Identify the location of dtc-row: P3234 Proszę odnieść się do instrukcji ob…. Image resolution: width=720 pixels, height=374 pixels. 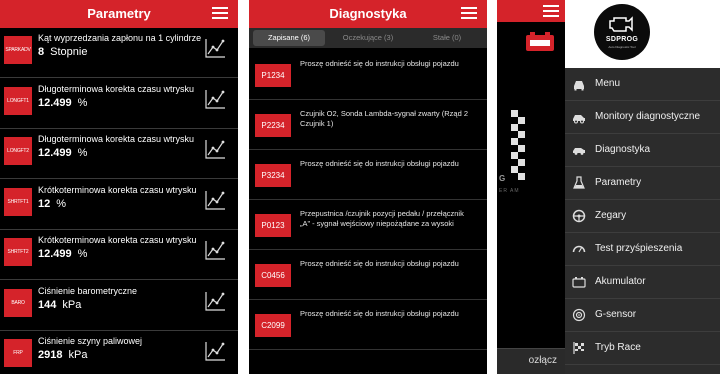
(368, 176).